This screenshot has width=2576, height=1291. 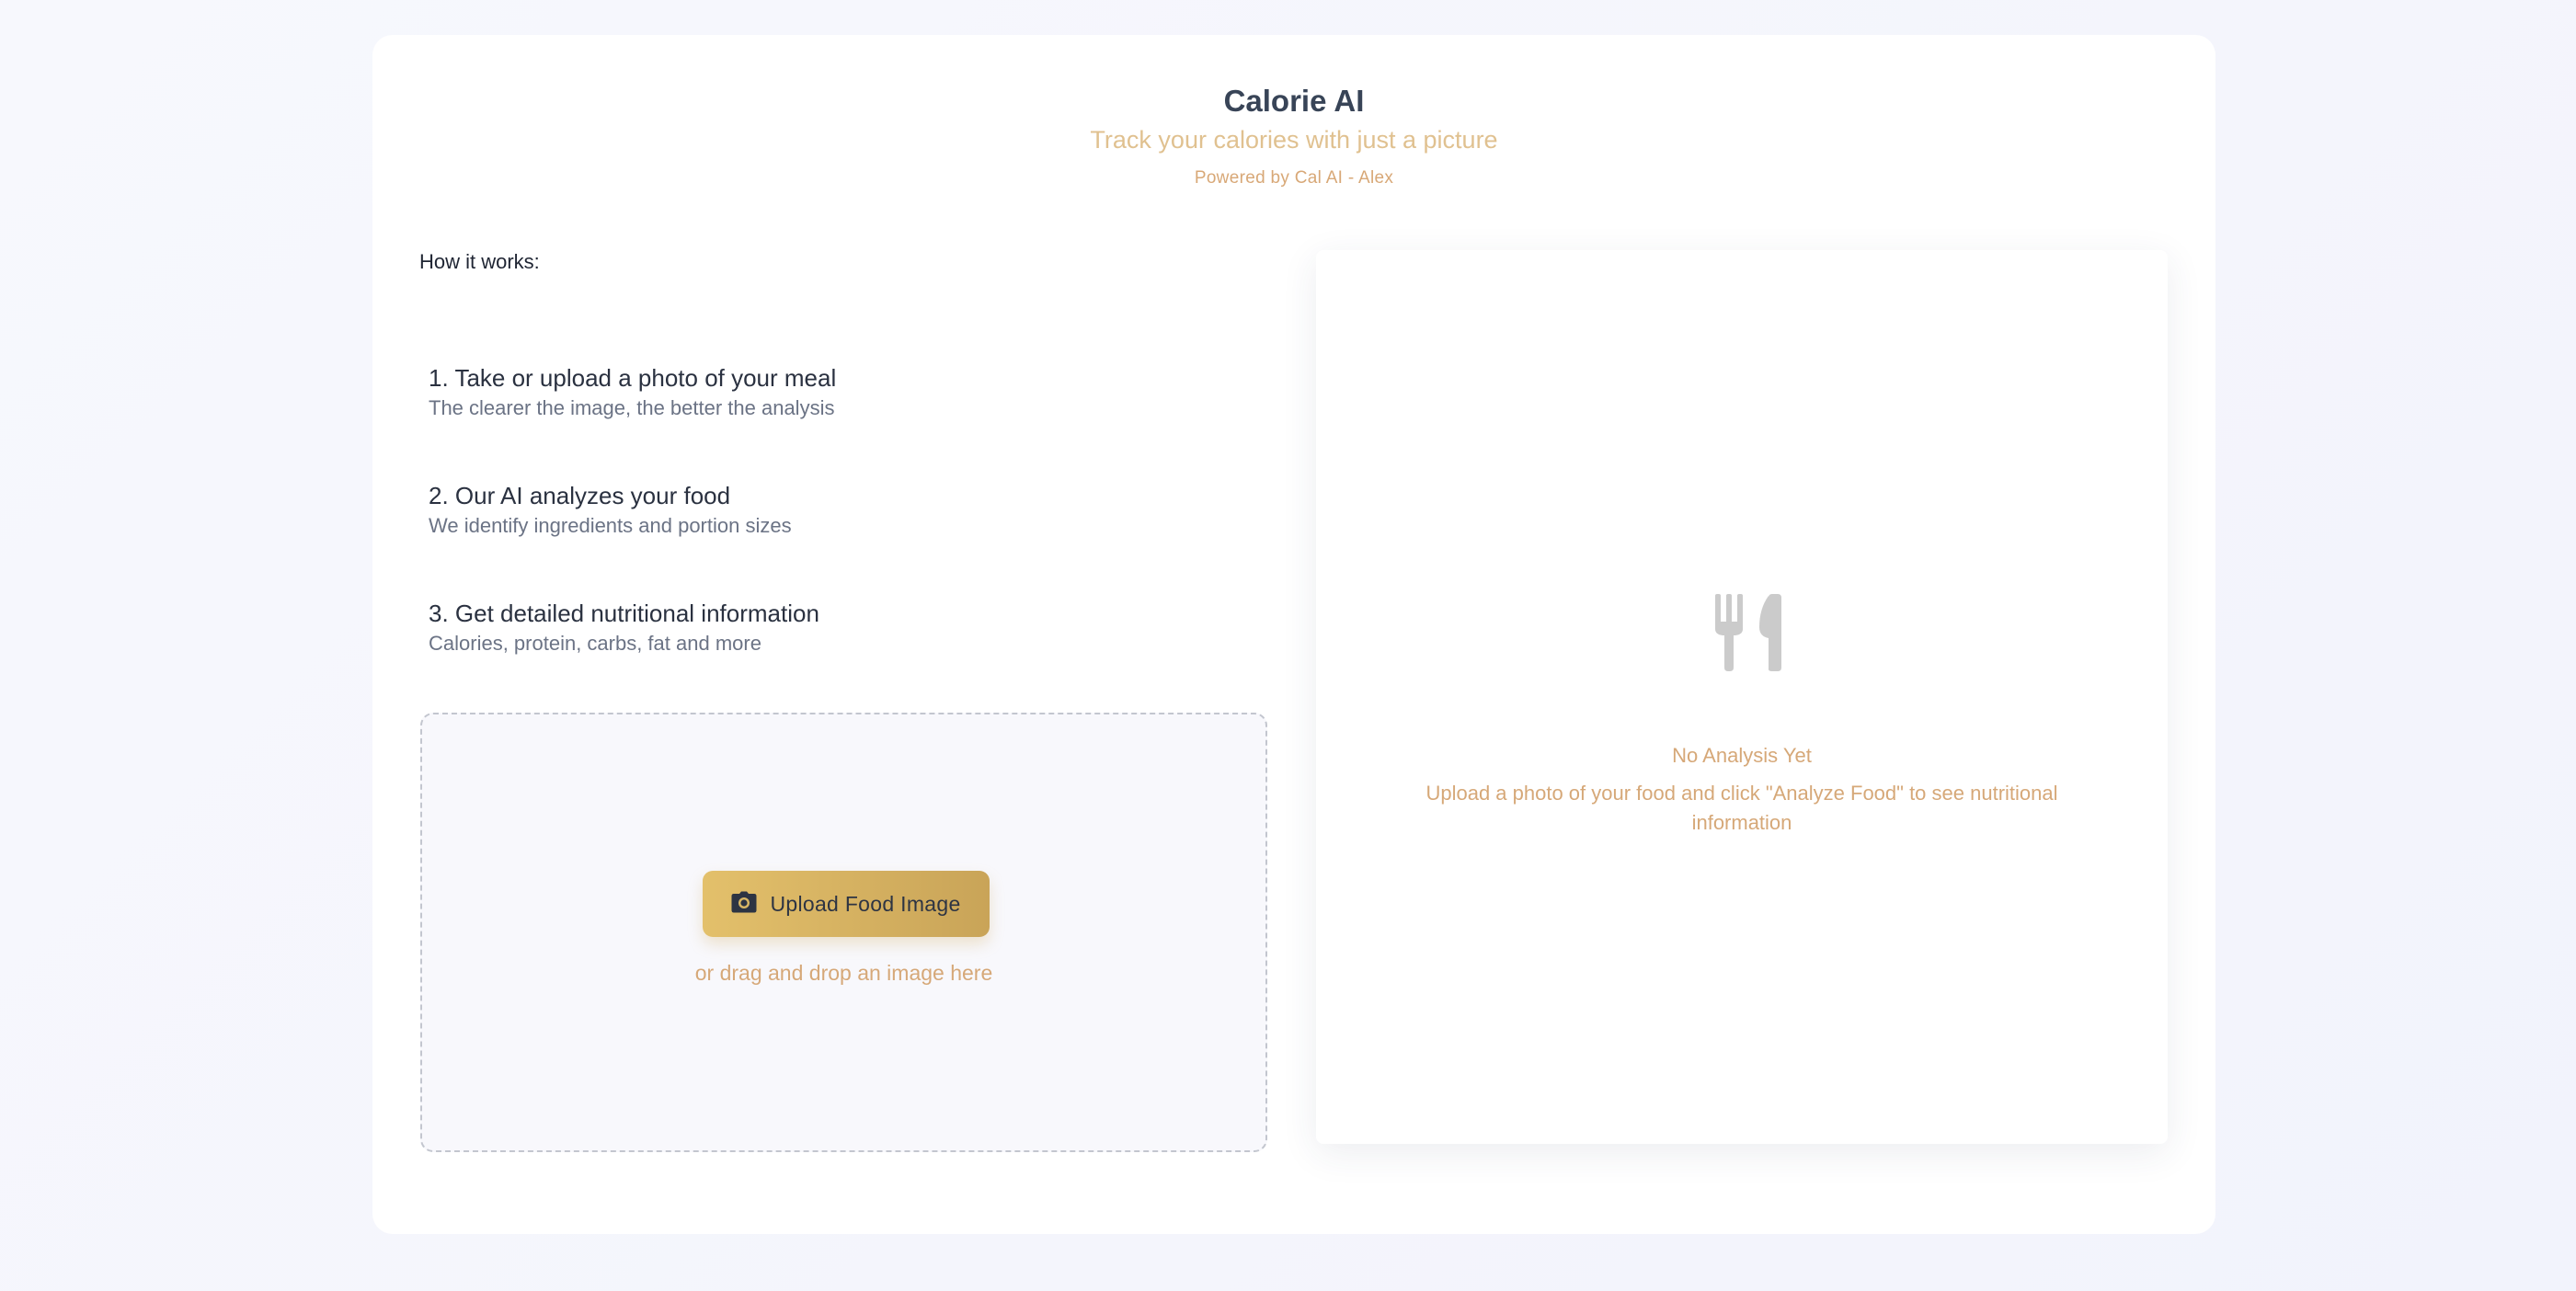 I want to click on how-it-works-heading: How it works:, so click(x=479, y=261).